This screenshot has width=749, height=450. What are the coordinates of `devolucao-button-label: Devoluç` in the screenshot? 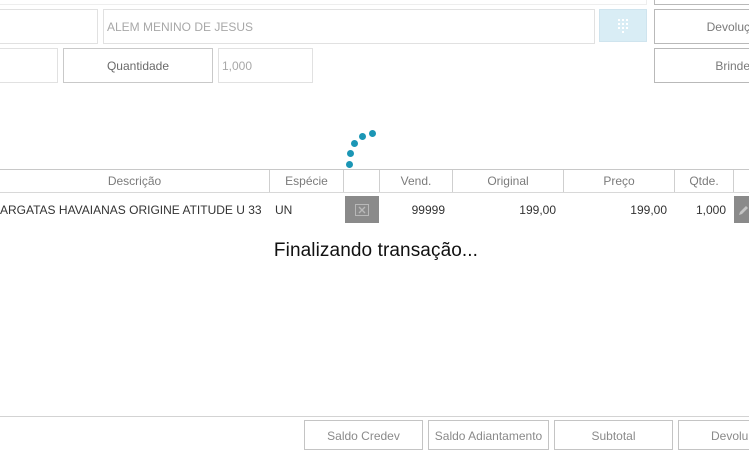 It's located at (727, 26).